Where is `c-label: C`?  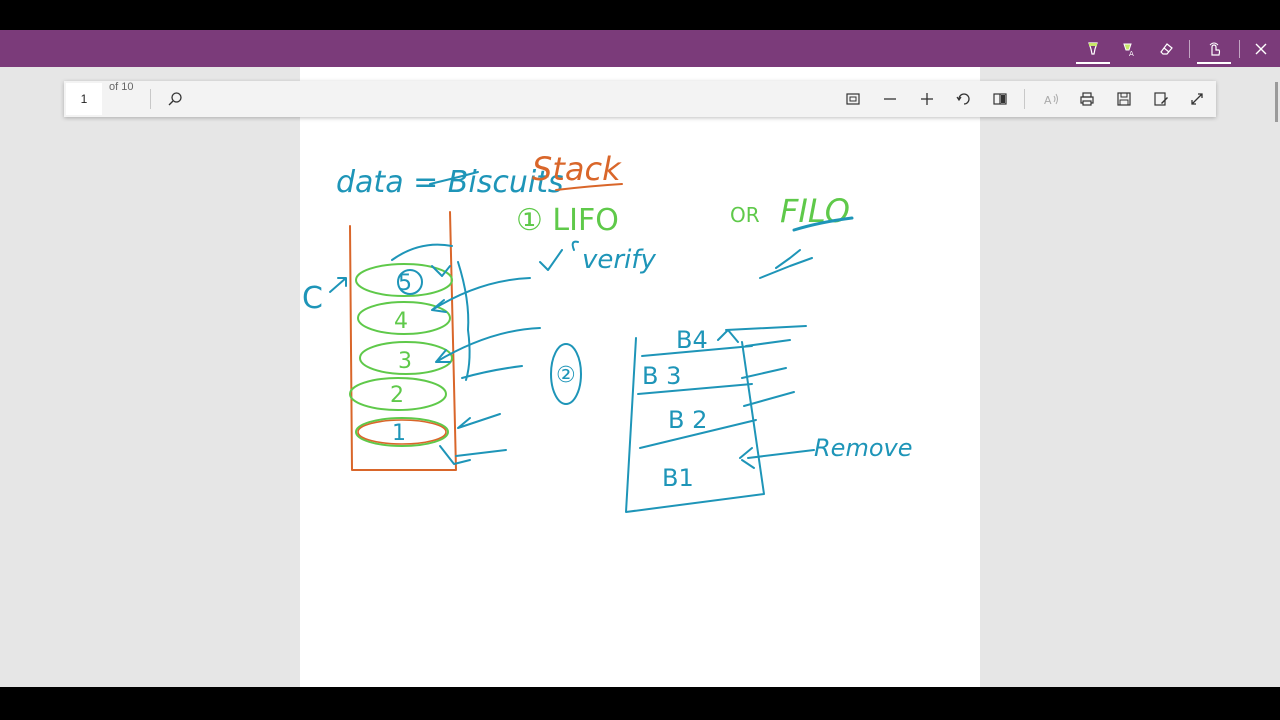 c-label: C is located at coordinates (312, 298).